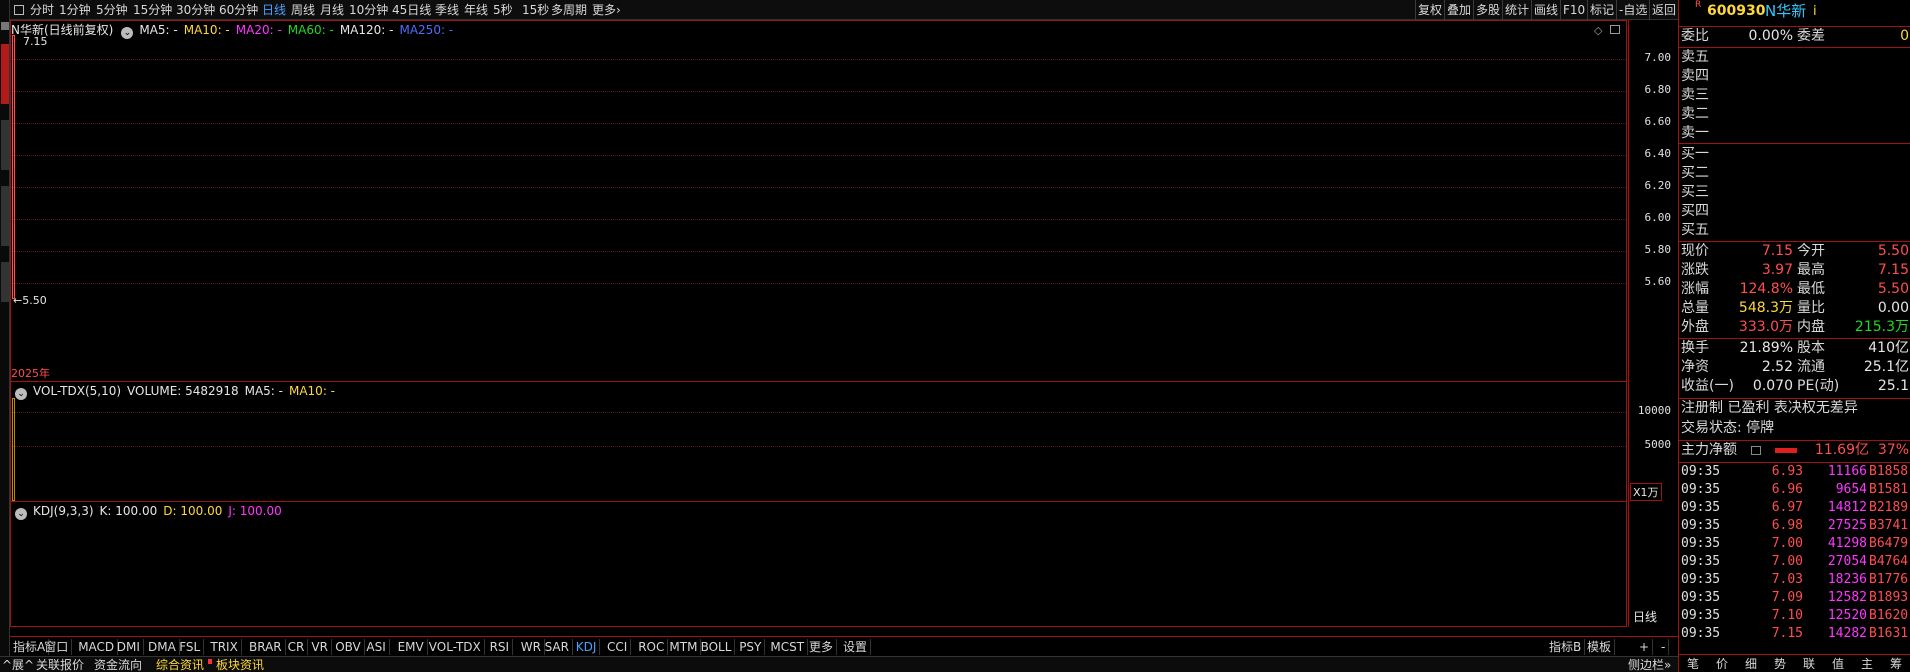  I want to click on indicator-right-button: +, so click(1645, 647).